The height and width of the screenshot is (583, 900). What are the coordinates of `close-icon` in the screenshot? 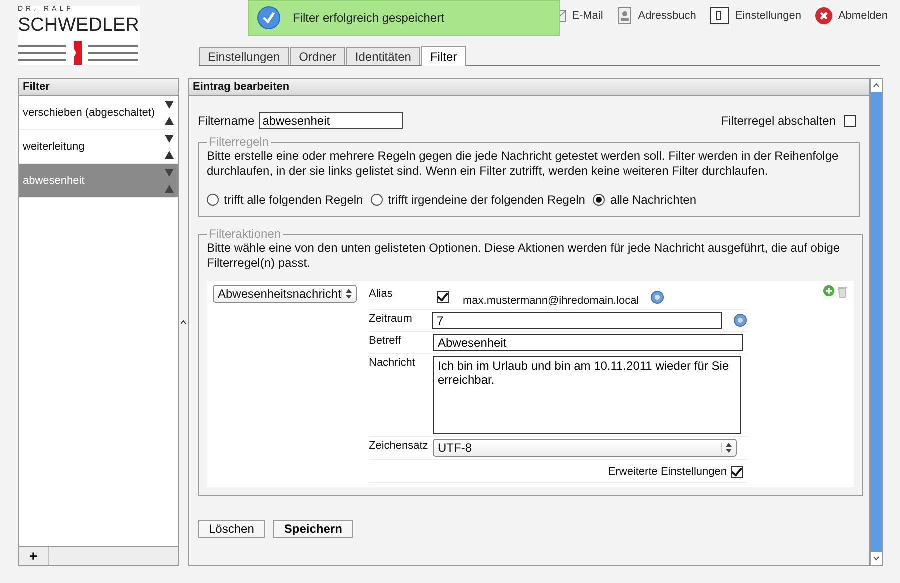 It's located at (824, 16).